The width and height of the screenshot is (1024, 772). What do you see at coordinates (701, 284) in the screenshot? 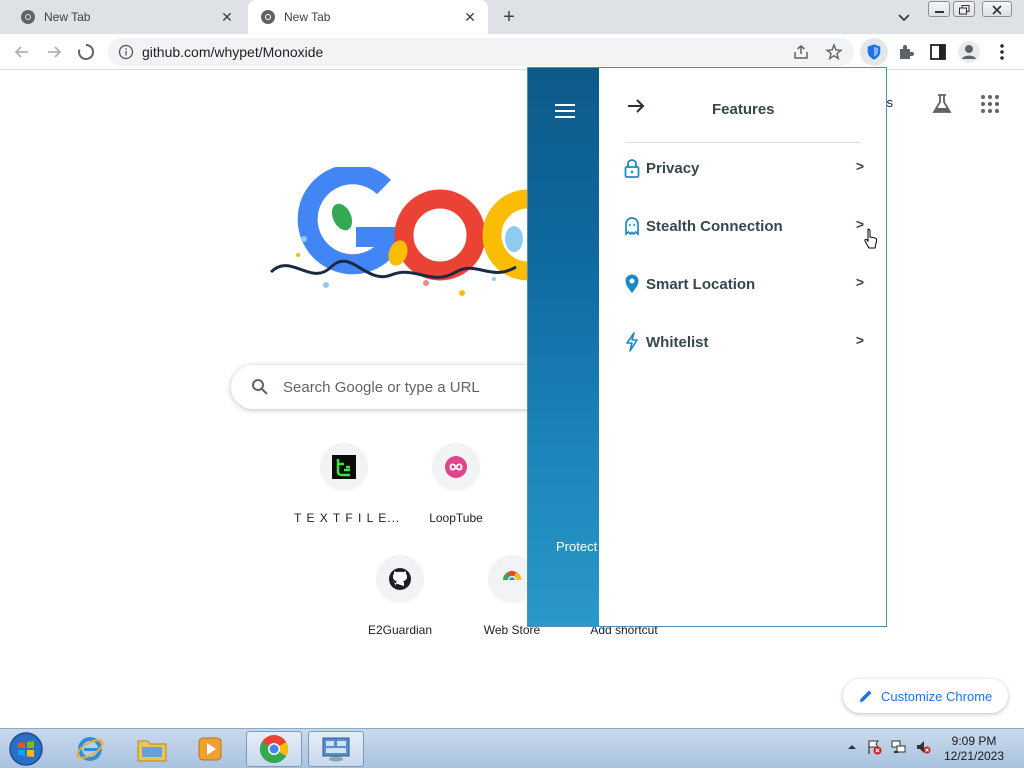
I see `feature-label: Smart Location` at bounding box center [701, 284].